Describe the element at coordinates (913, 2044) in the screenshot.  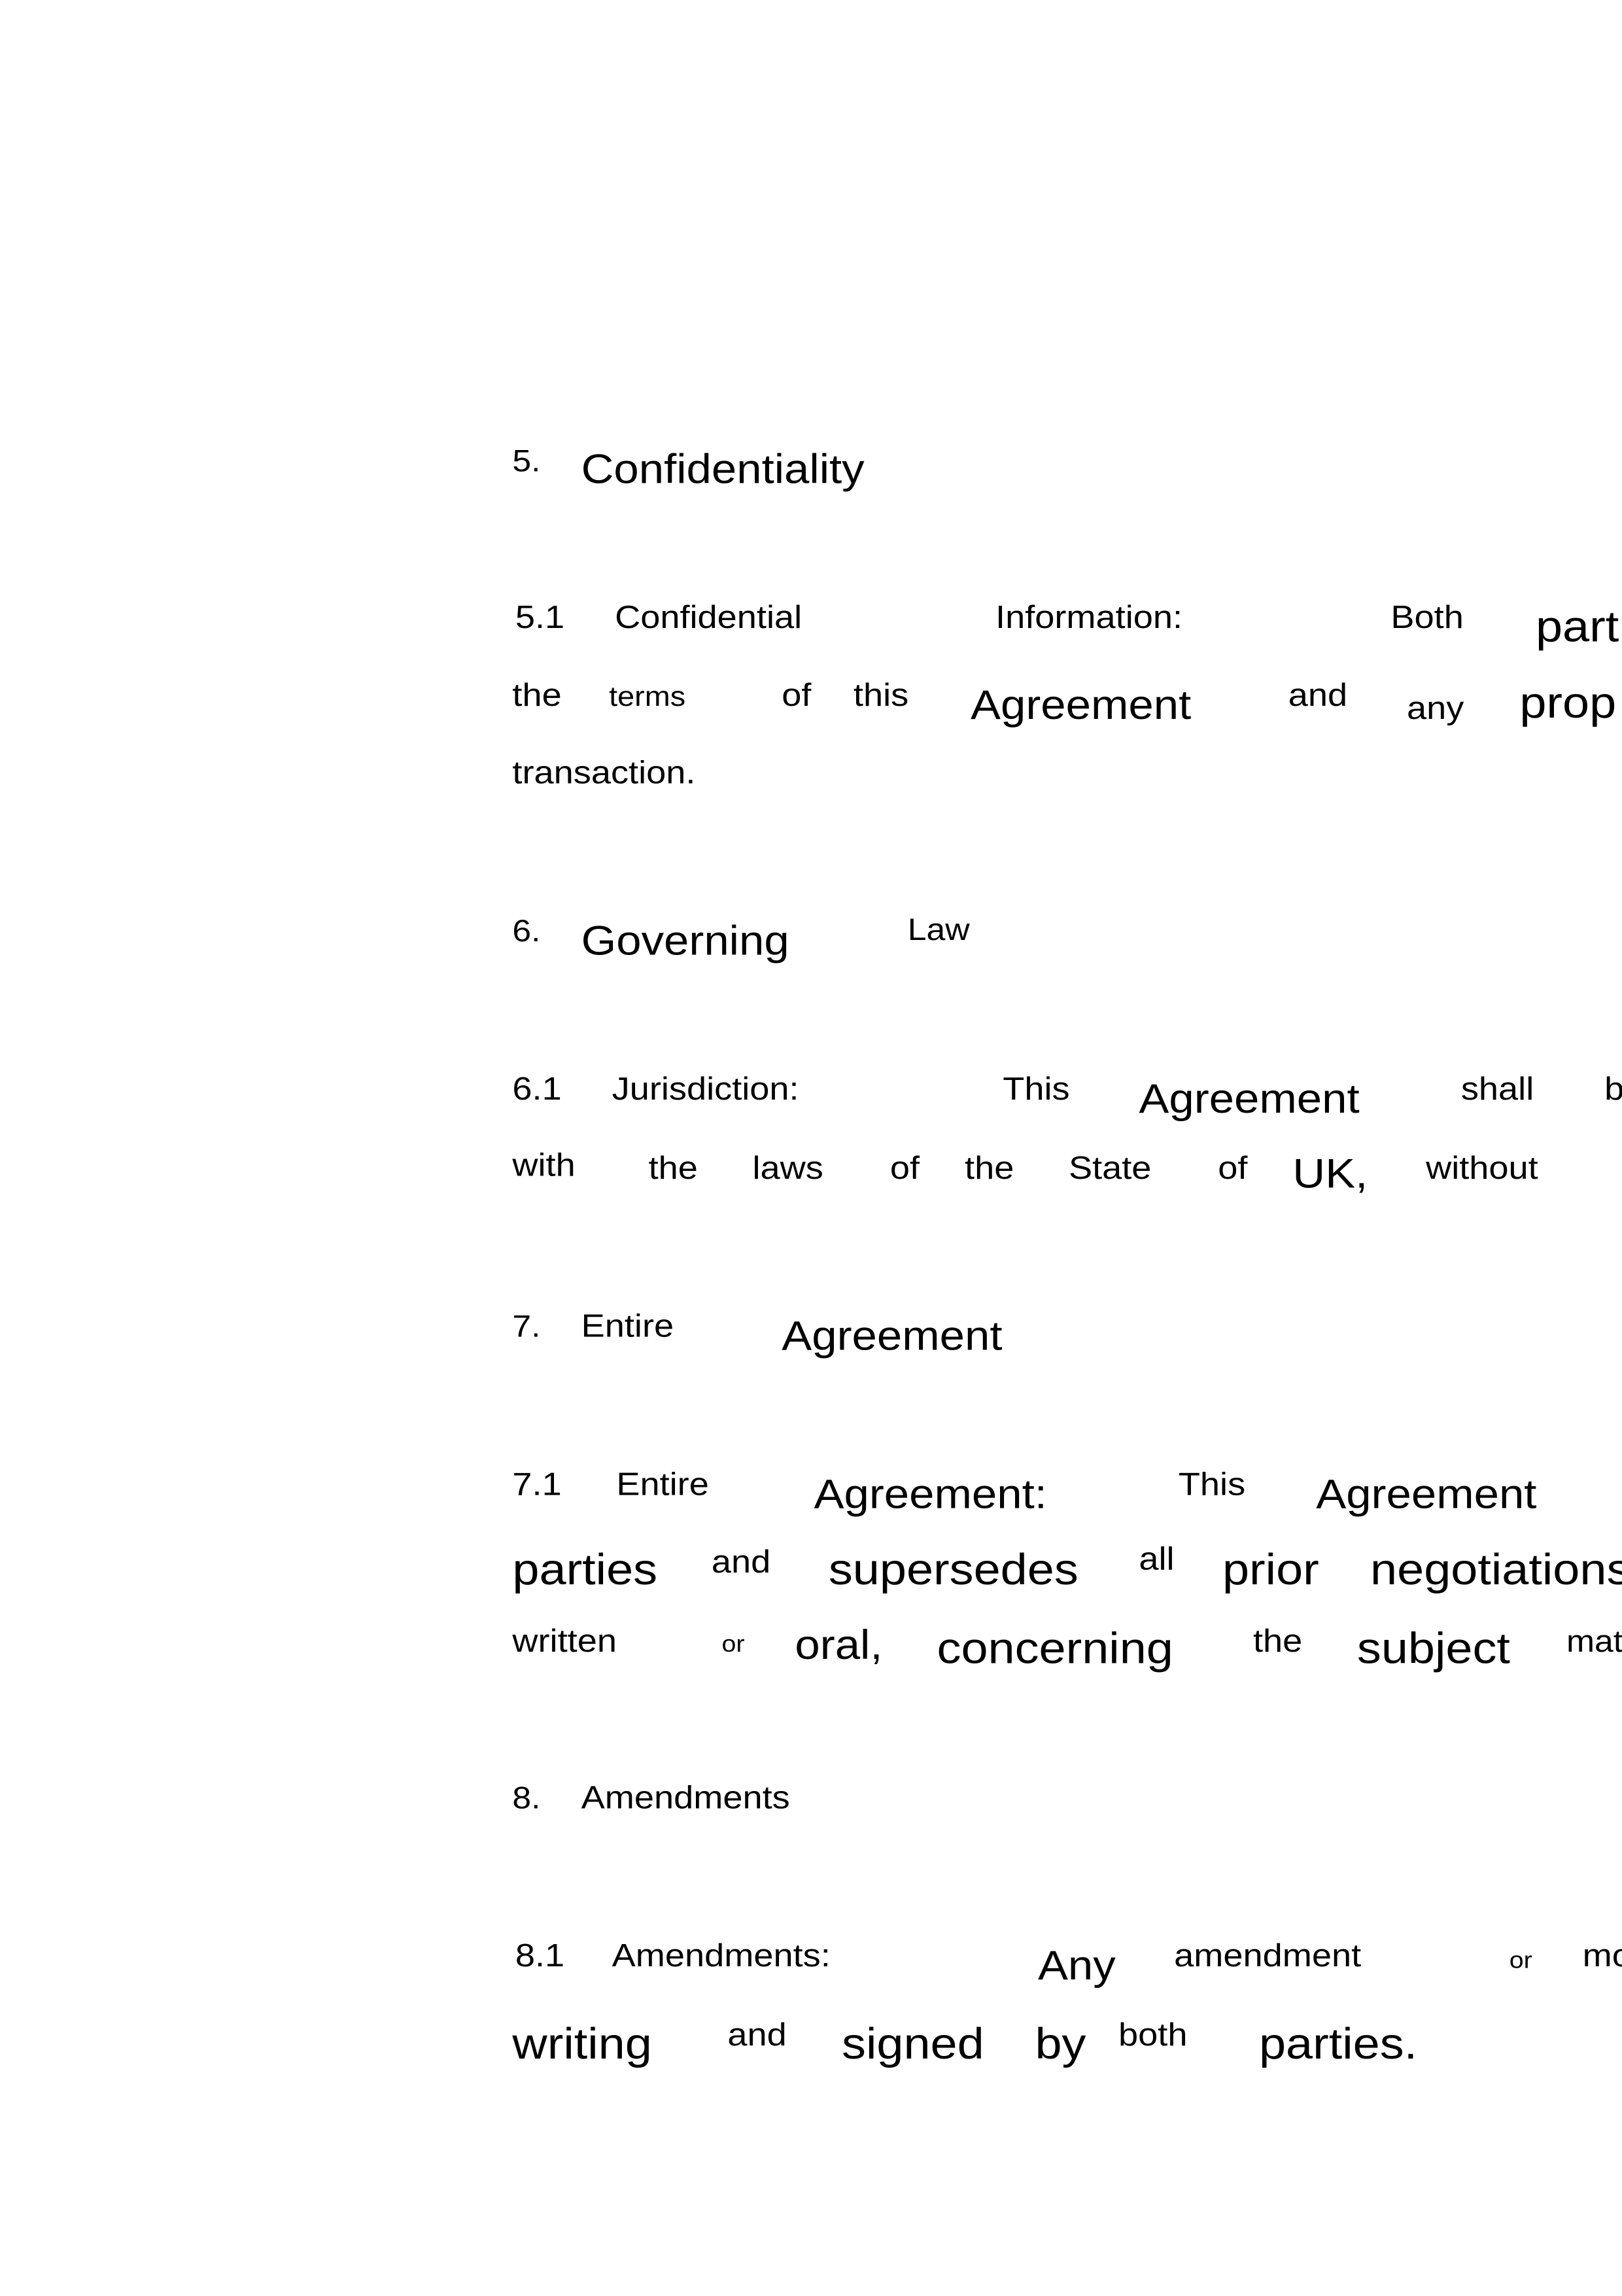
I see `word: signed` at that location.